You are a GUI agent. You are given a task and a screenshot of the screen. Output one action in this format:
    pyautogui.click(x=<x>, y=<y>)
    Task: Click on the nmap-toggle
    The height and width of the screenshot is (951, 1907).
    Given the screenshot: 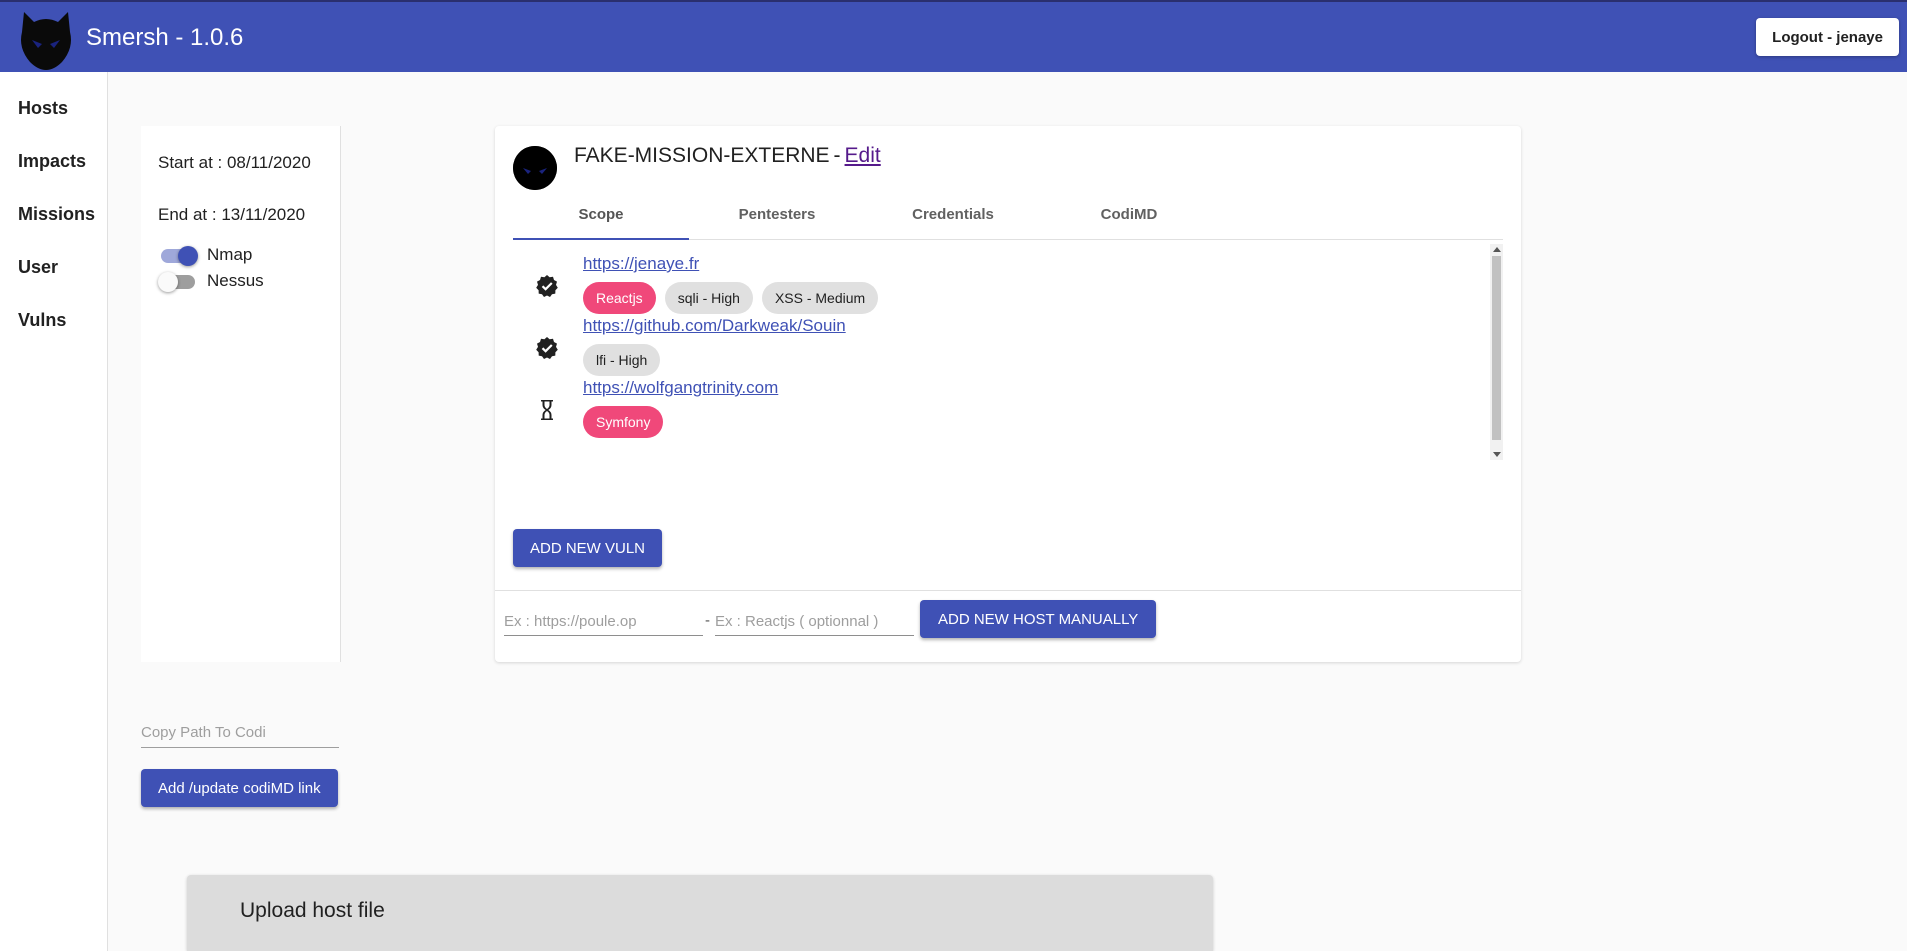 What is the action you would take?
    pyautogui.click(x=178, y=255)
    